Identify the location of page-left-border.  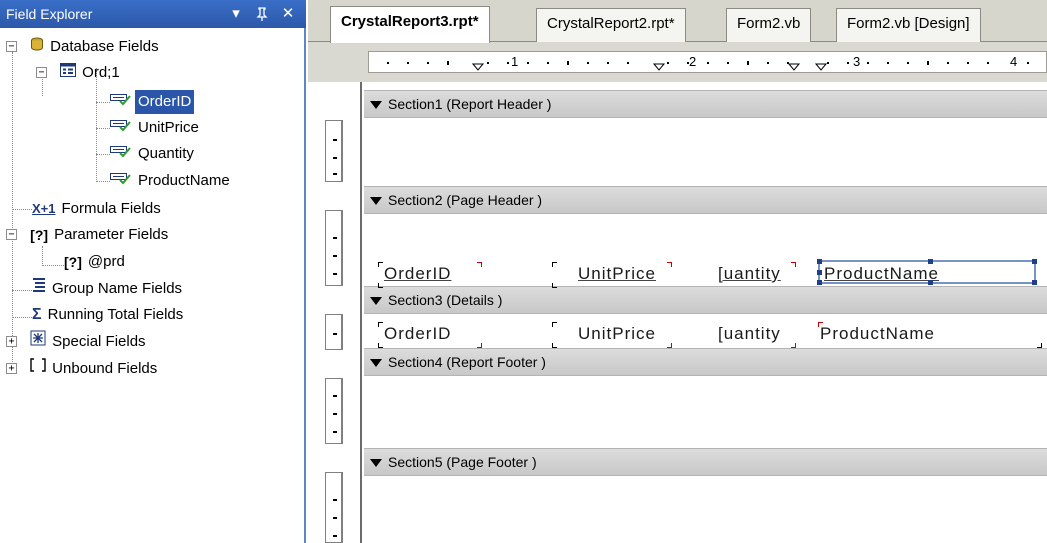
(361, 312).